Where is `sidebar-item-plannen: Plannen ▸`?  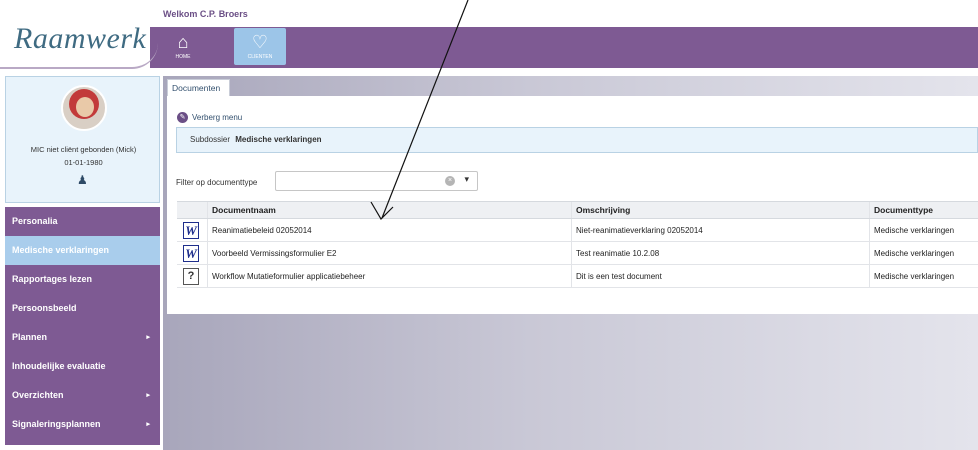 sidebar-item-plannen: Plannen ▸ is located at coordinates (82, 337).